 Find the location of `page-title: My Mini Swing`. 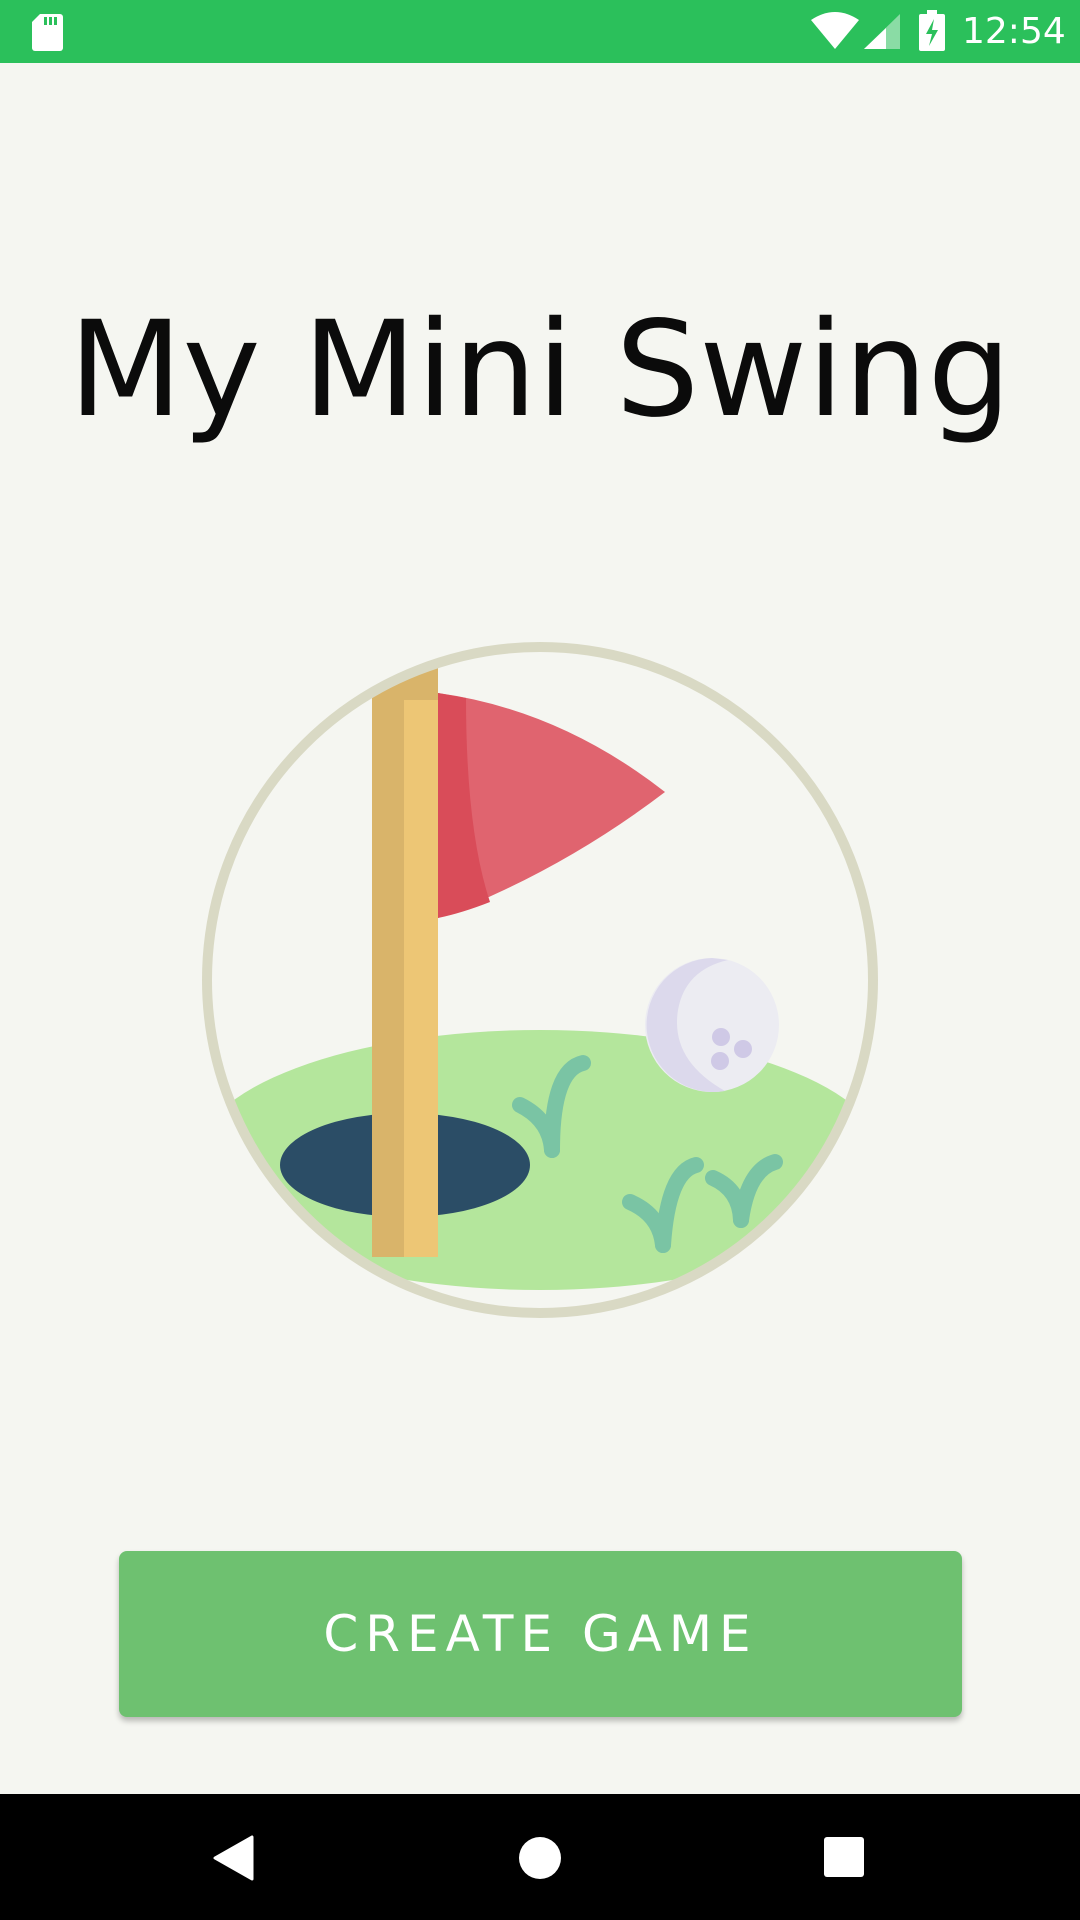

page-title: My Mini Swing is located at coordinates (540, 370).